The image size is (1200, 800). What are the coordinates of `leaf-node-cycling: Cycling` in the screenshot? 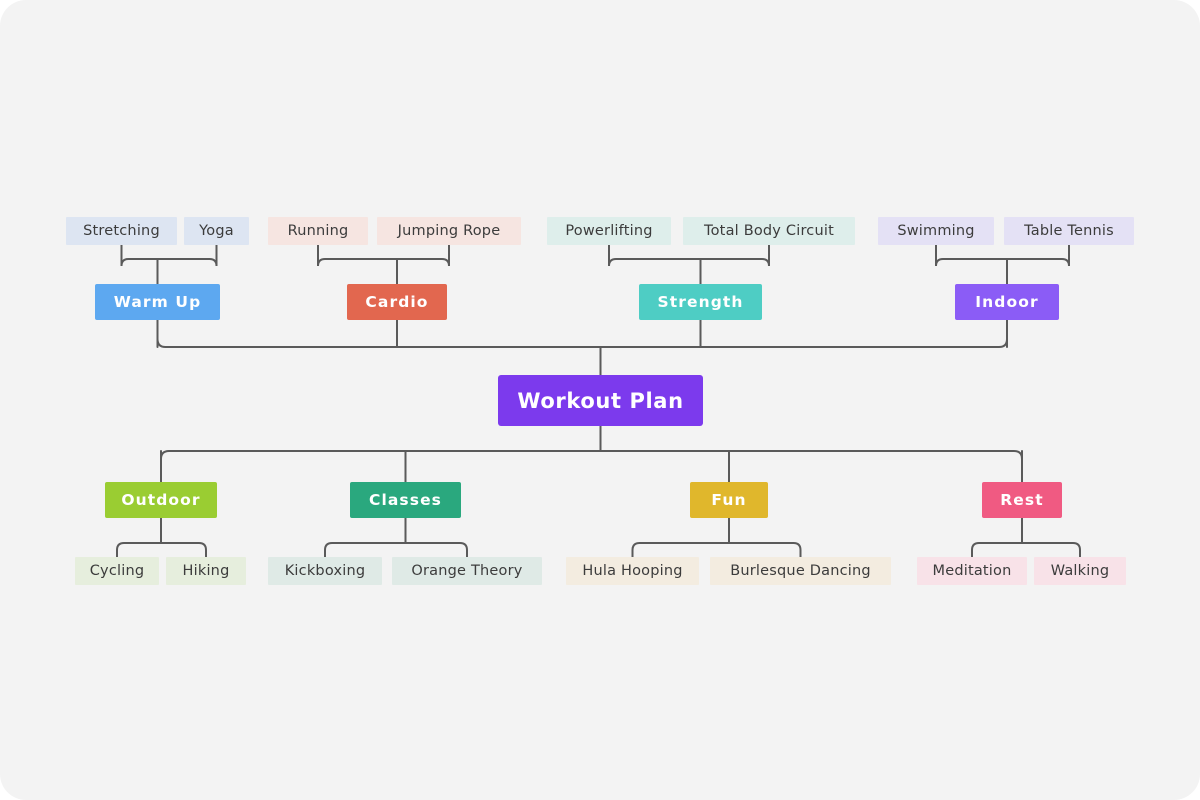 It's located at (117, 571).